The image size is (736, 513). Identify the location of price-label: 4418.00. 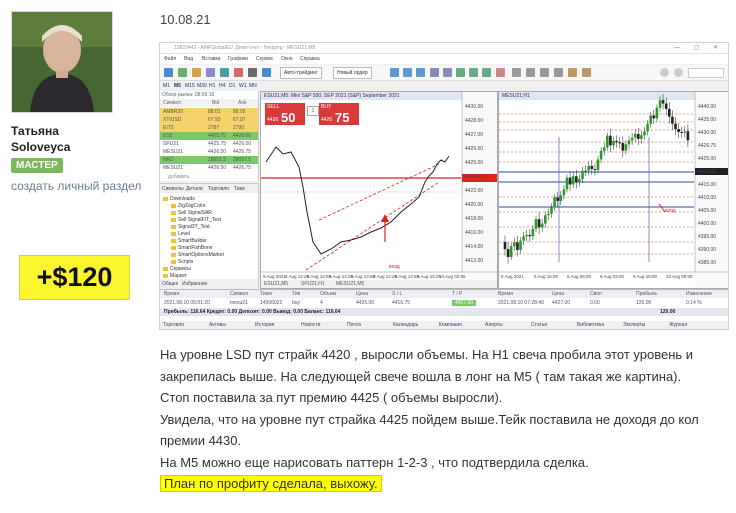
(474, 219).